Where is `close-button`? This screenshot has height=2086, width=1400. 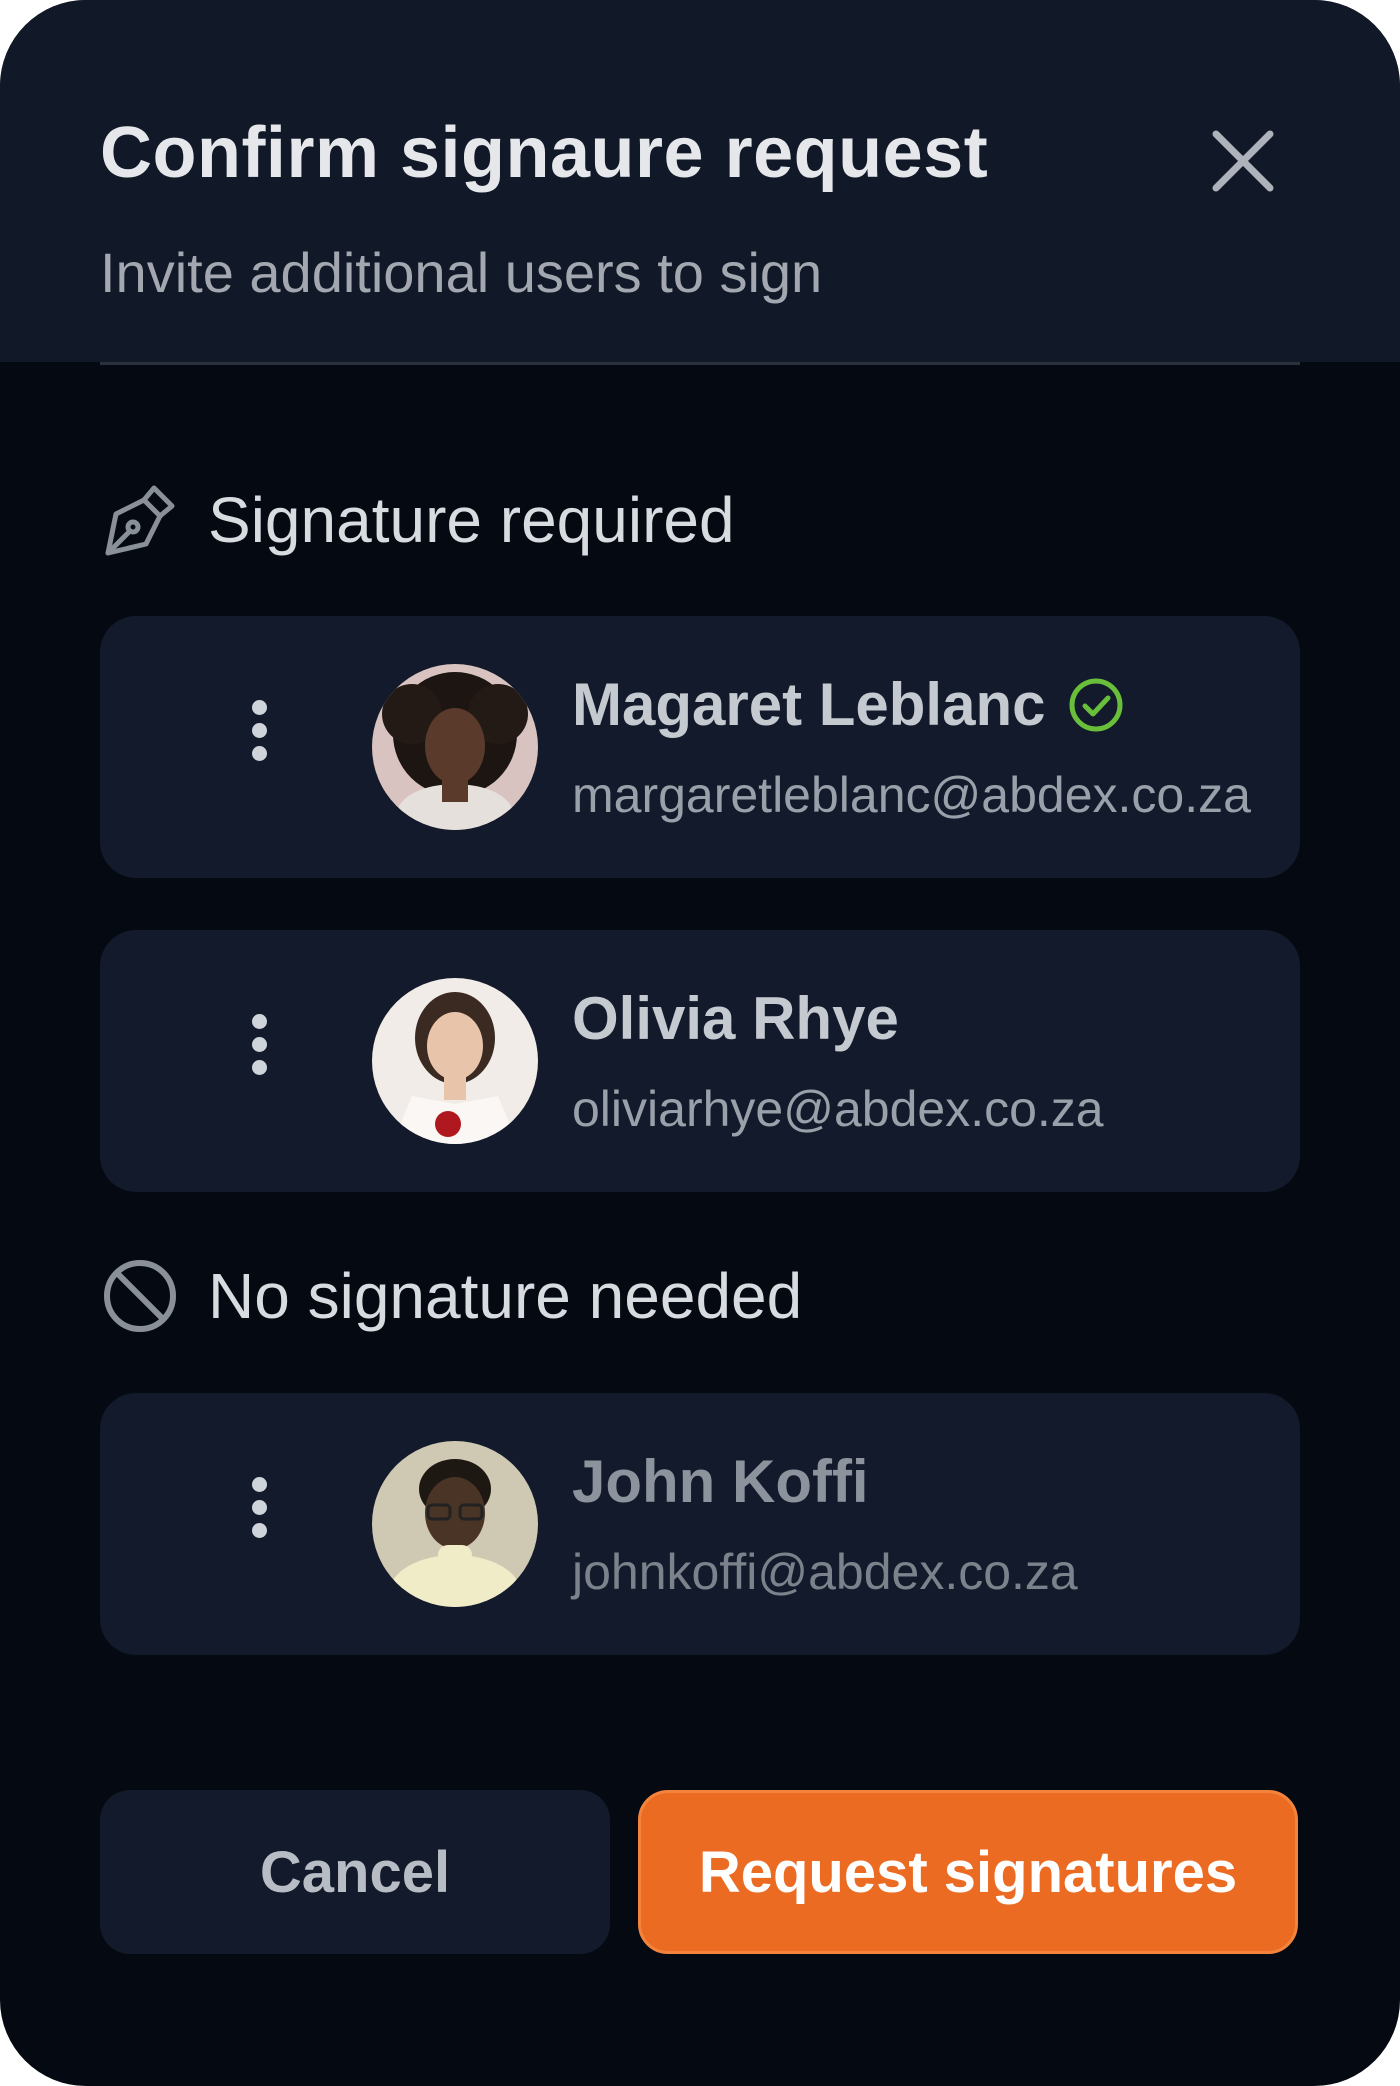
close-button is located at coordinates (1243, 161).